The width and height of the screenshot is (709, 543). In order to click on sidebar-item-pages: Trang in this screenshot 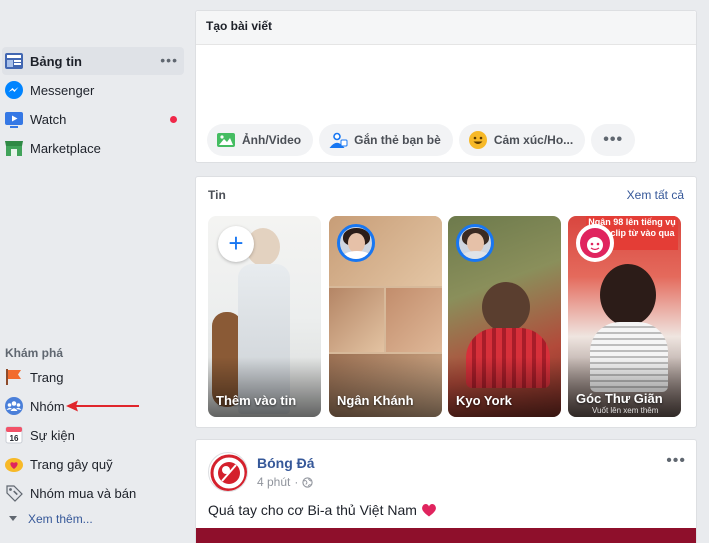, I will do `click(93, 377)`.